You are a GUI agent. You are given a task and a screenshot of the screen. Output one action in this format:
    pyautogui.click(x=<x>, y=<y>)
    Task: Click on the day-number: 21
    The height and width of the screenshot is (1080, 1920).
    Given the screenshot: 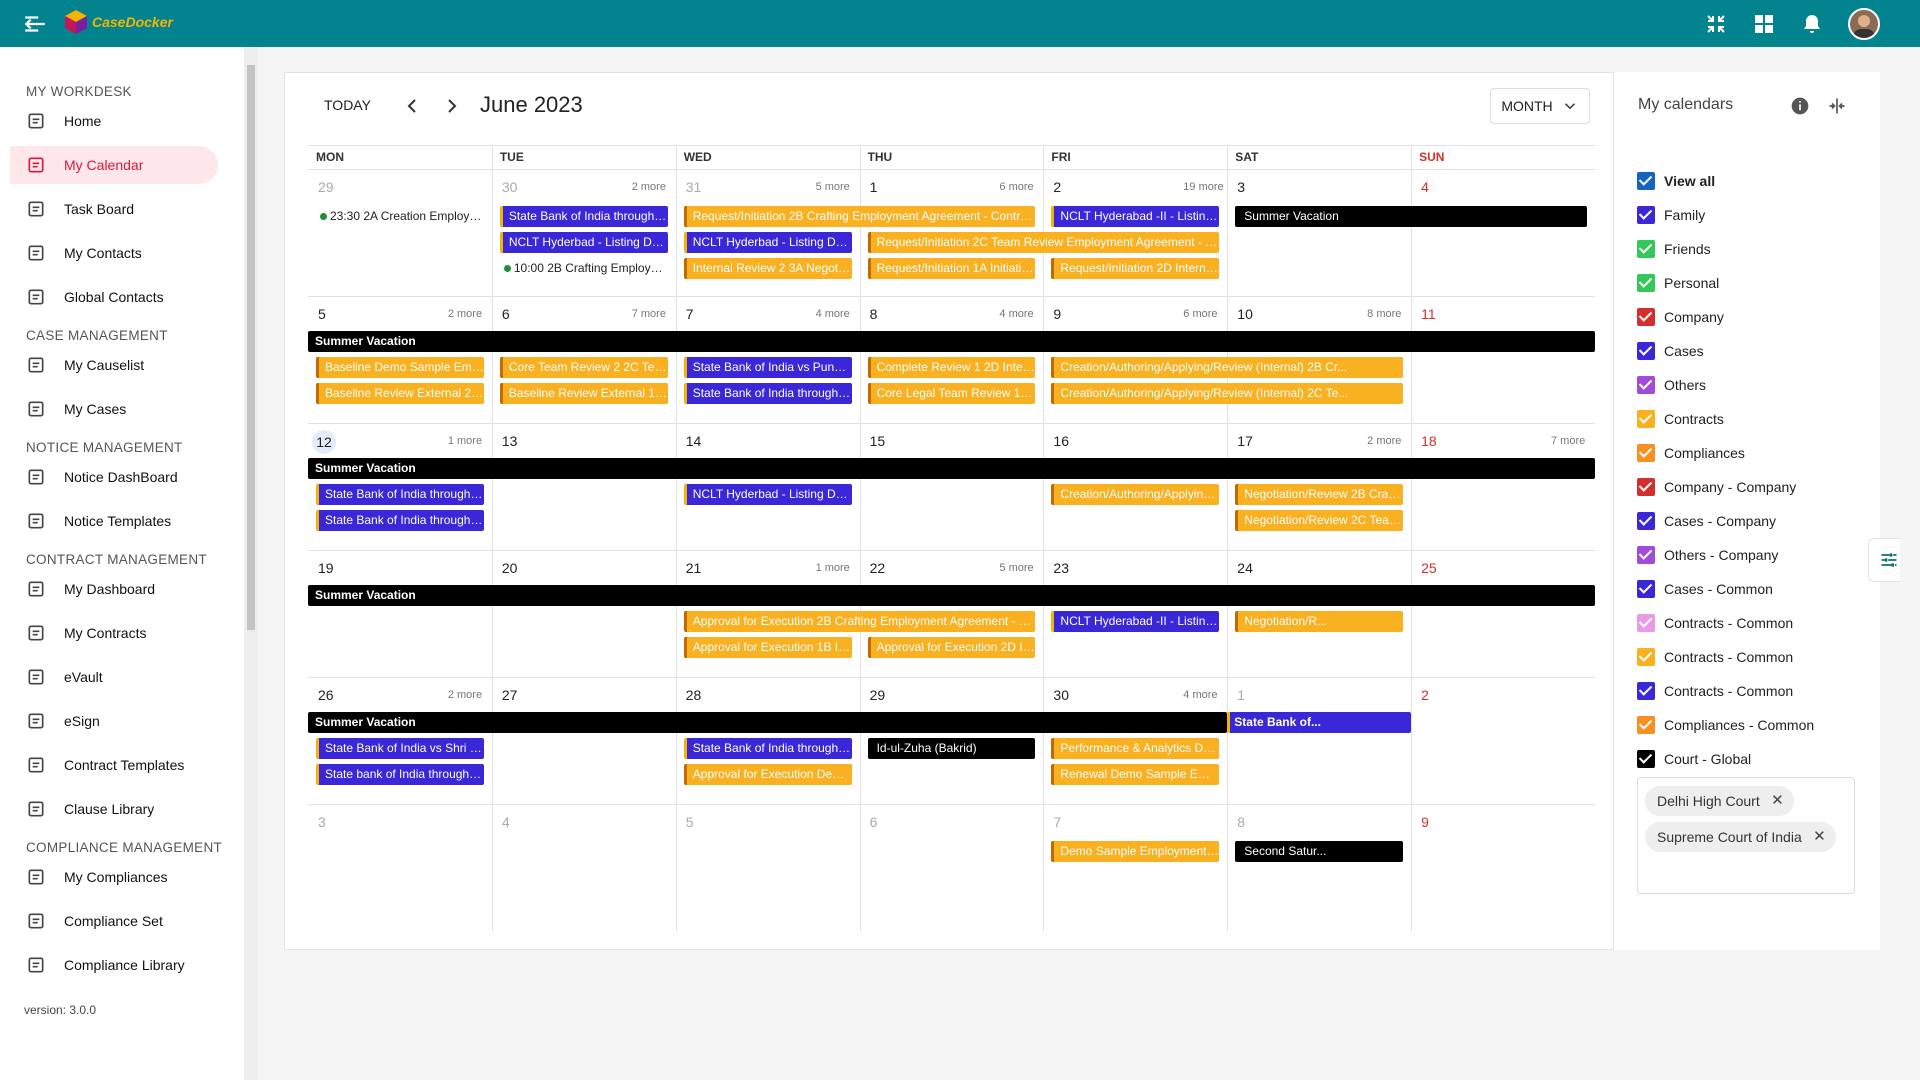 What is the action you would take?
    pyautogui.click(x=694, y=568)
    